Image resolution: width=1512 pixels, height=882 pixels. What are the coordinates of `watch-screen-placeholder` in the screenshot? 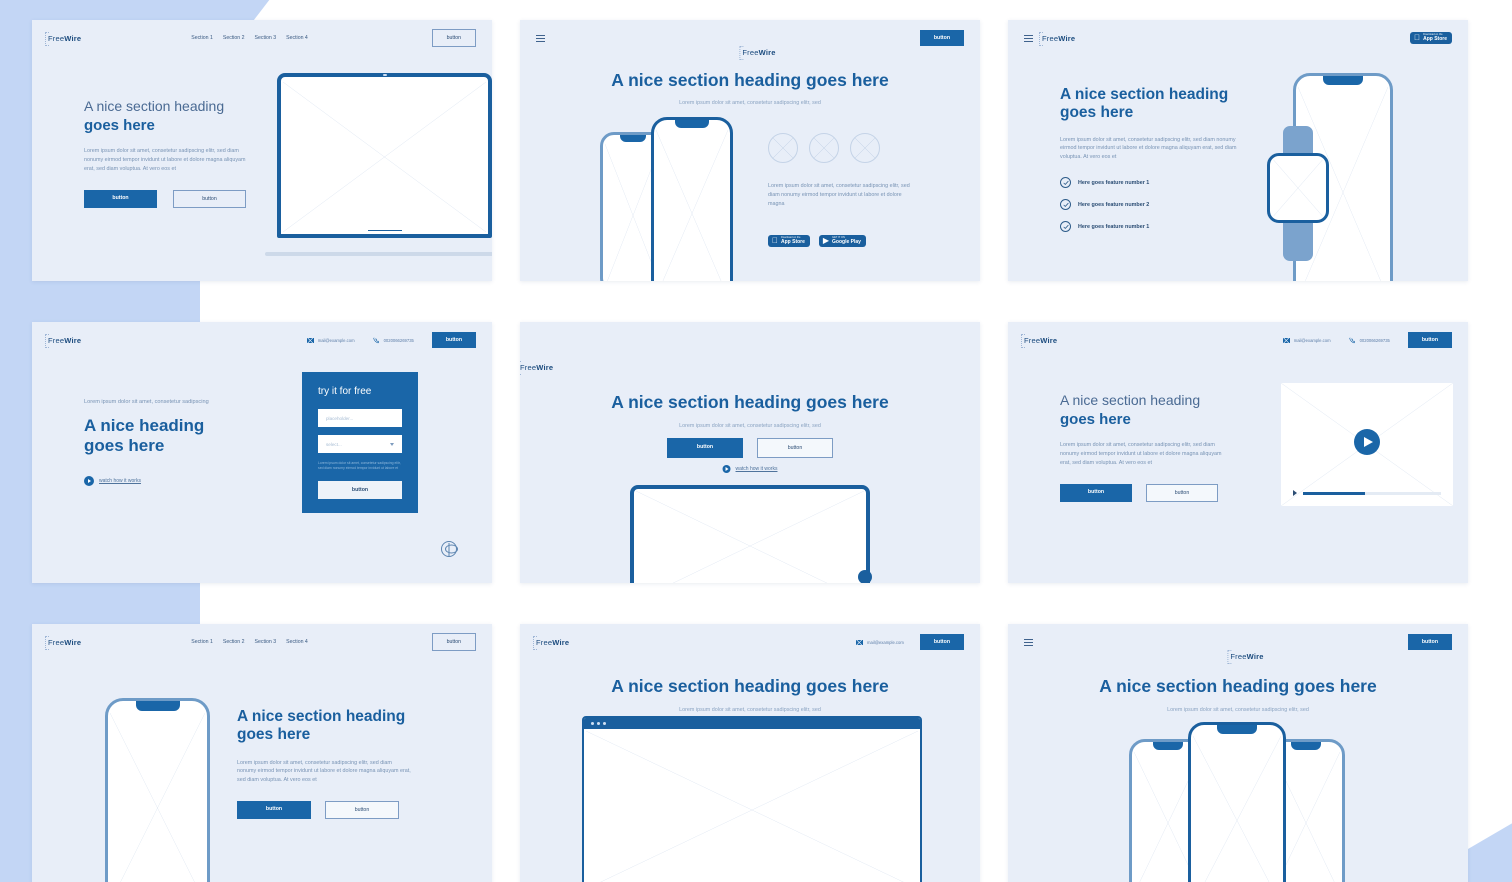 It's located at (1298, 188).